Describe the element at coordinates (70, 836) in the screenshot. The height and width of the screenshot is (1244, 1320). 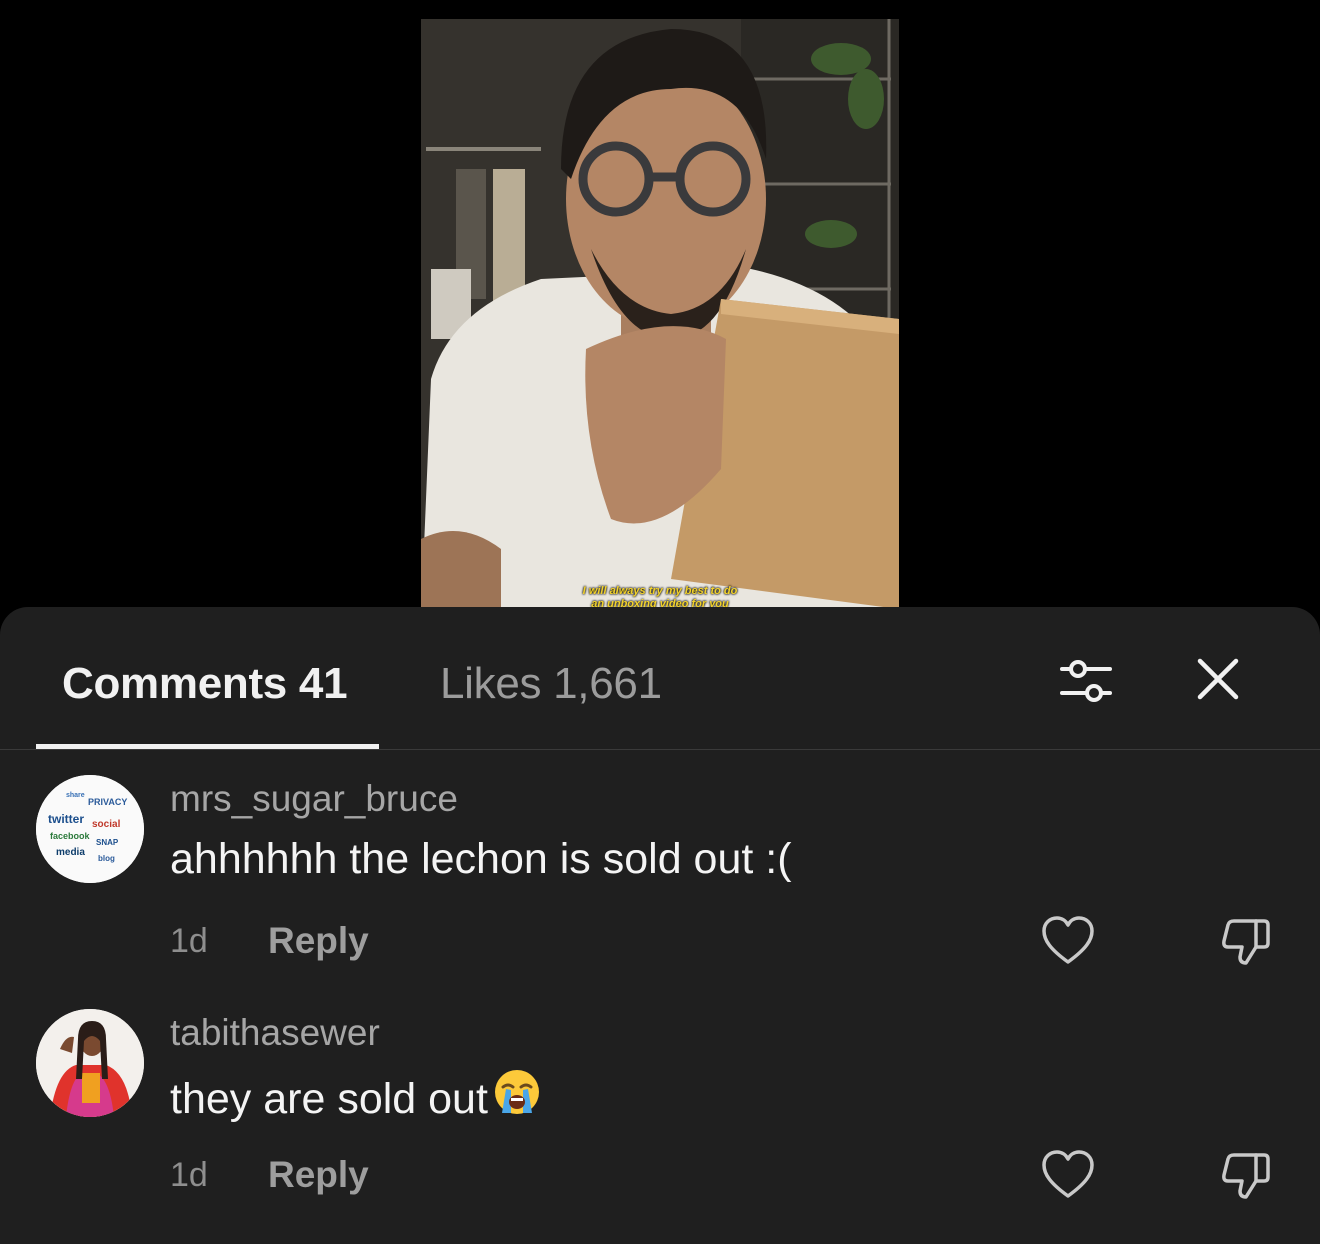
I see `svg-text: facebook` at that location.